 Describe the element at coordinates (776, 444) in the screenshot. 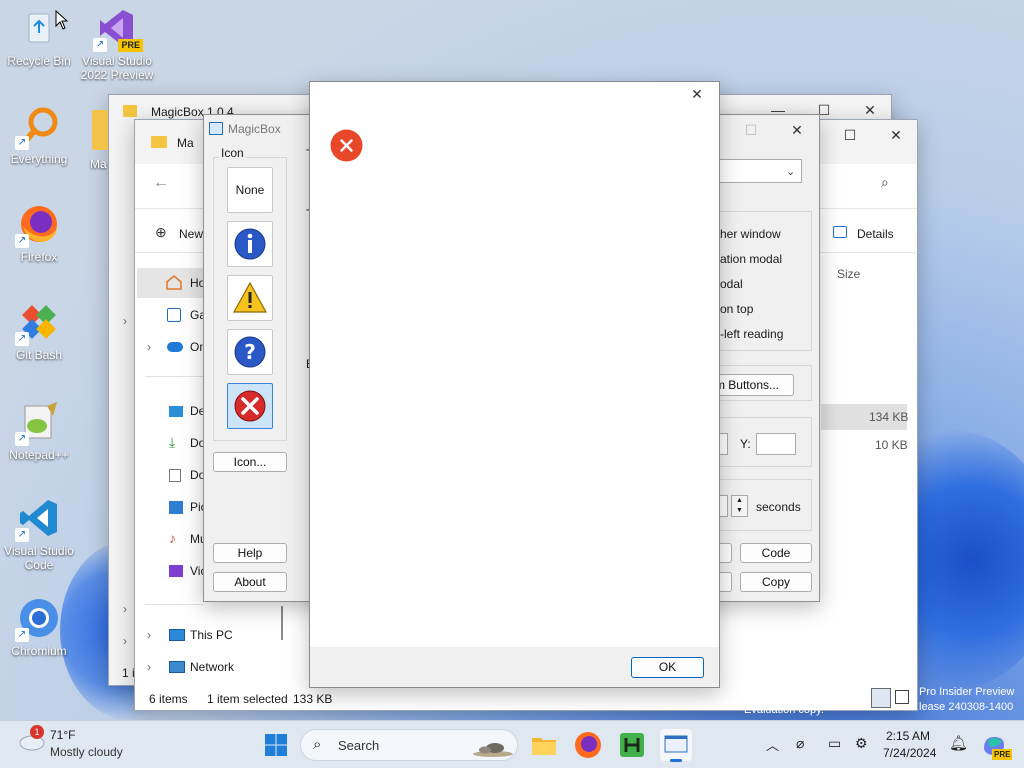

I see `y-position-input` at that location.